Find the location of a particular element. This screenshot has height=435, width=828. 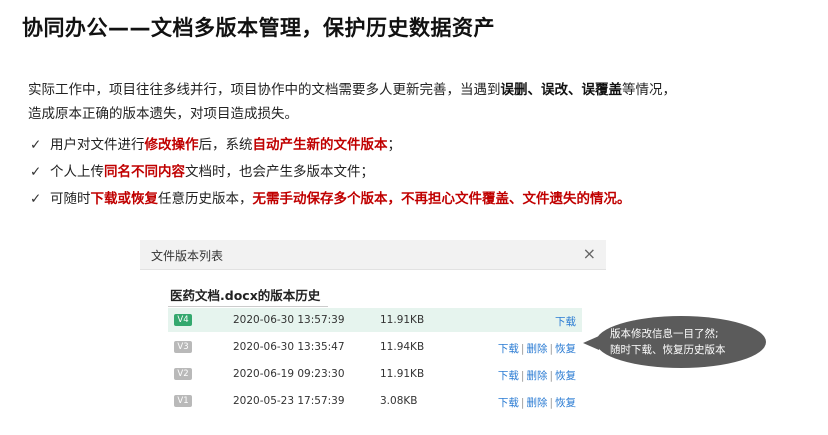

version-row: V3 2020-06-30 13:35:47 11.94KB 下载 | 删除 | 恢复 is located at coordinates (375, 347).